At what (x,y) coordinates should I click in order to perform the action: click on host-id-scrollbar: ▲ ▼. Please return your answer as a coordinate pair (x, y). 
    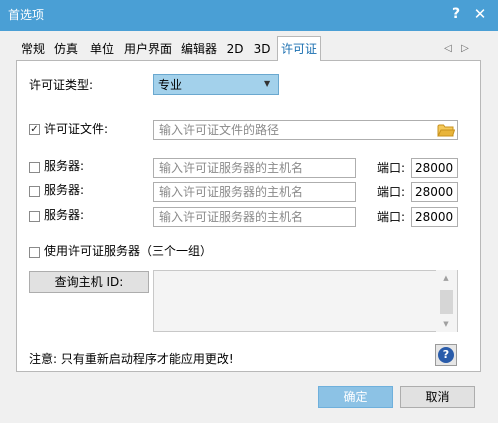
    Looking at the image, I should click on (446, 301).